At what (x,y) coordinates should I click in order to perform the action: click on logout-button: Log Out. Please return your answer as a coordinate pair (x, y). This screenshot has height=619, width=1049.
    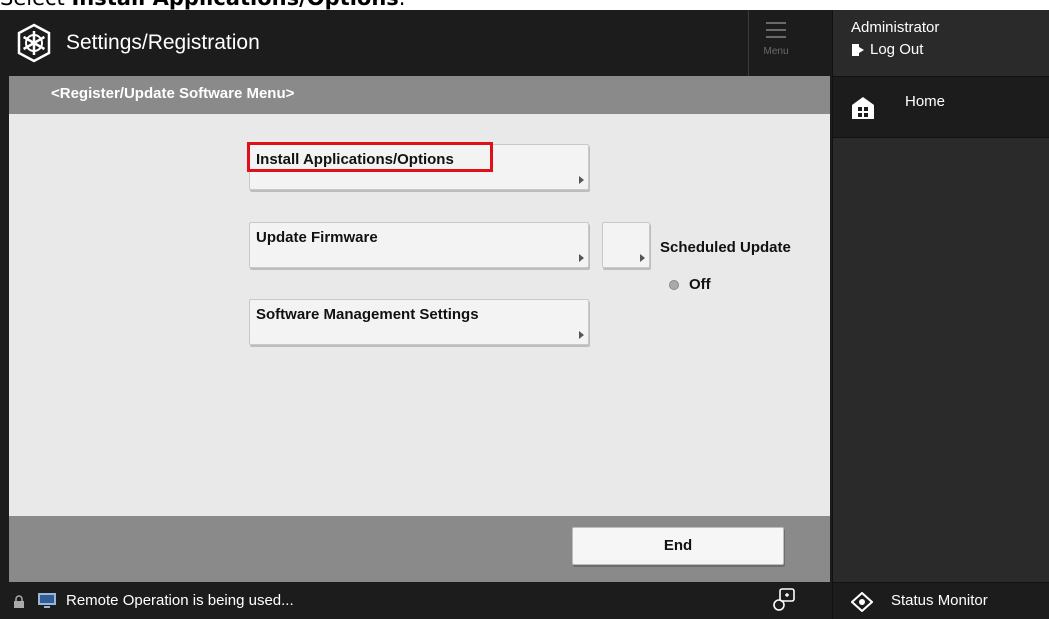
    Looking at the image, I should click on (887, 49).